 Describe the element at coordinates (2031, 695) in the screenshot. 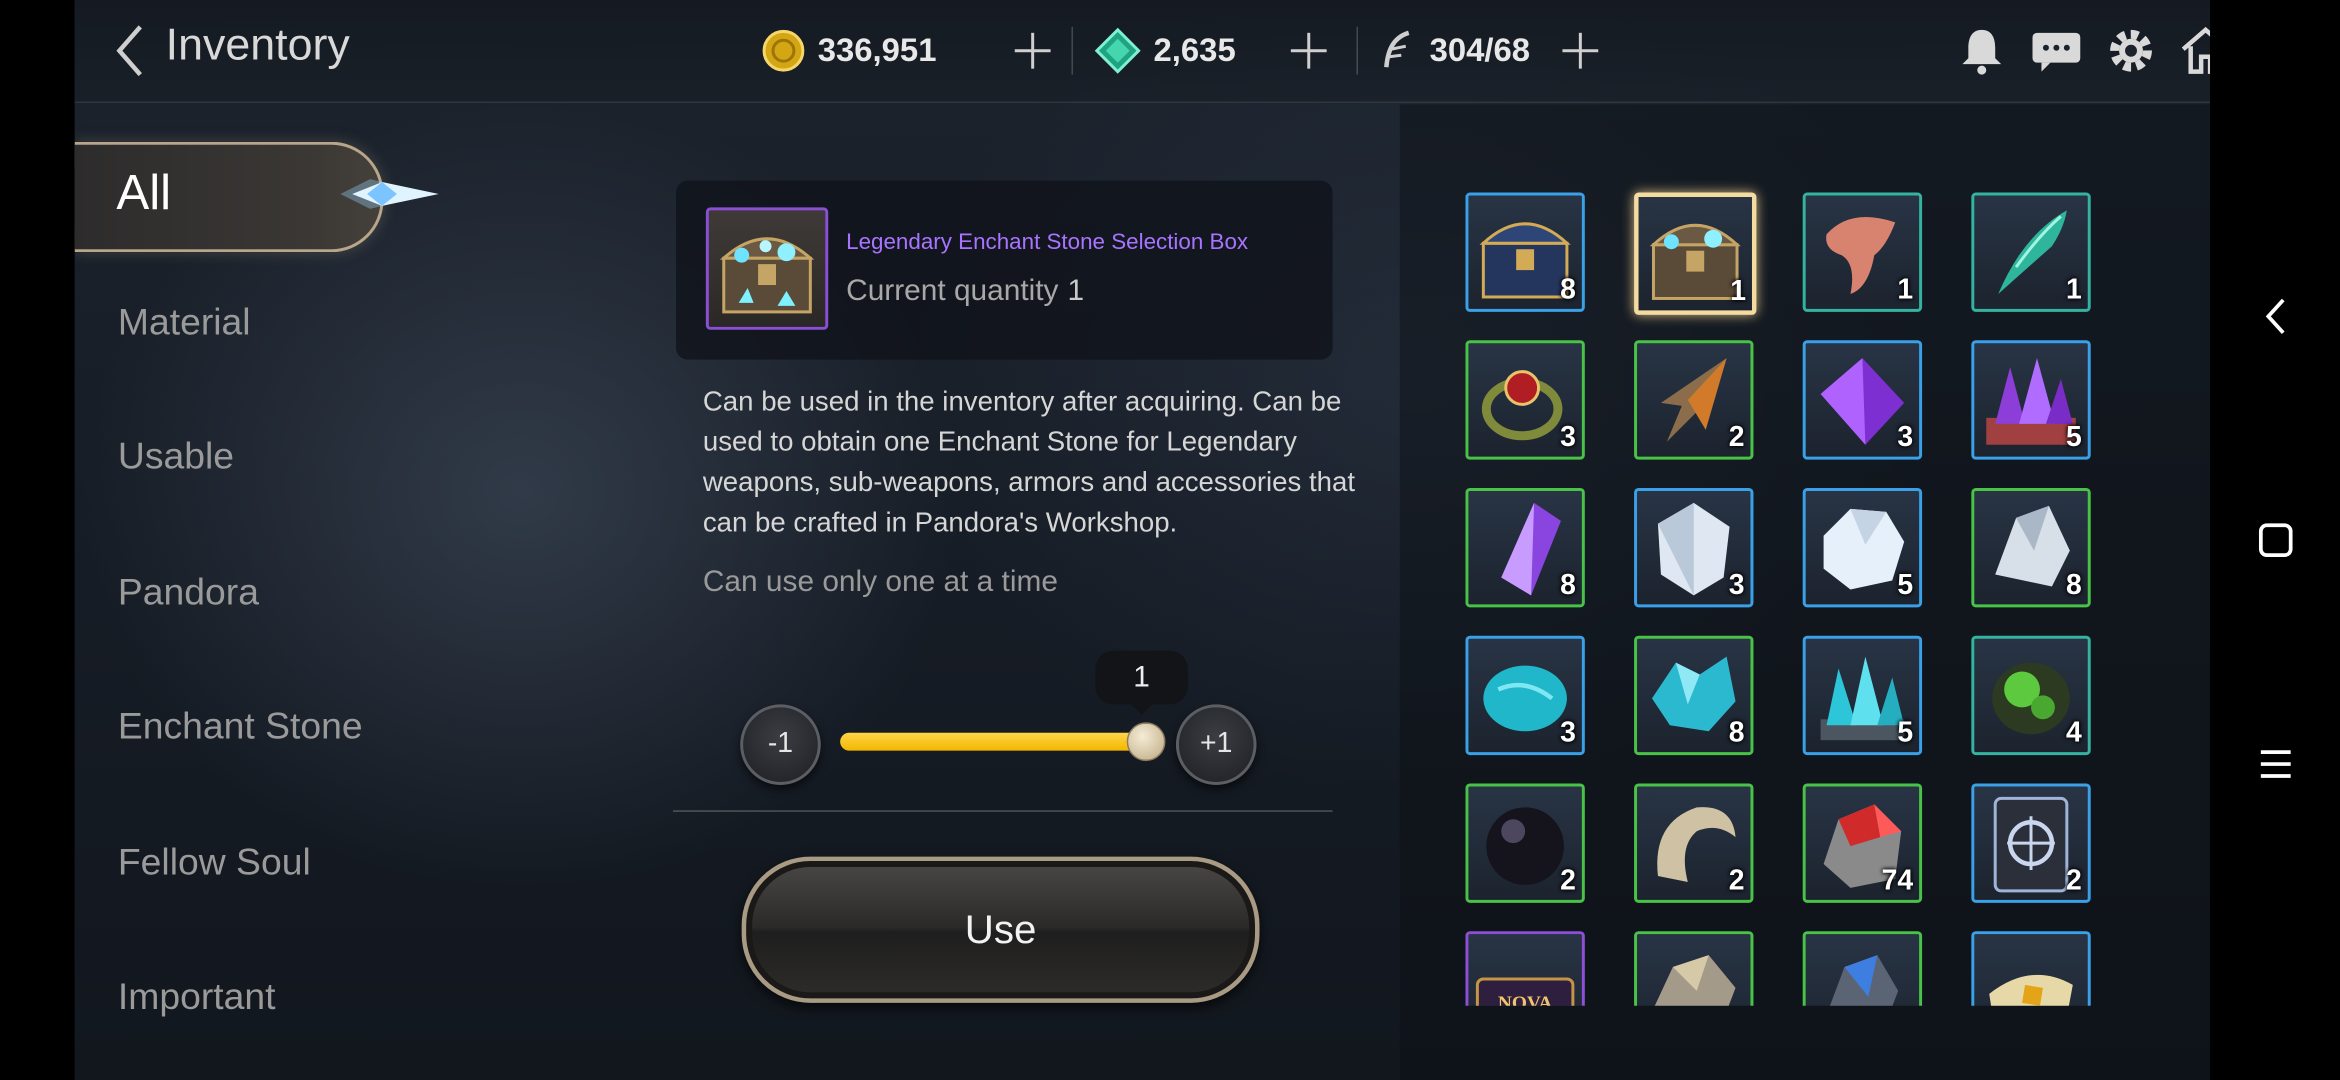

I see `inventory-slot: 4` at that location.